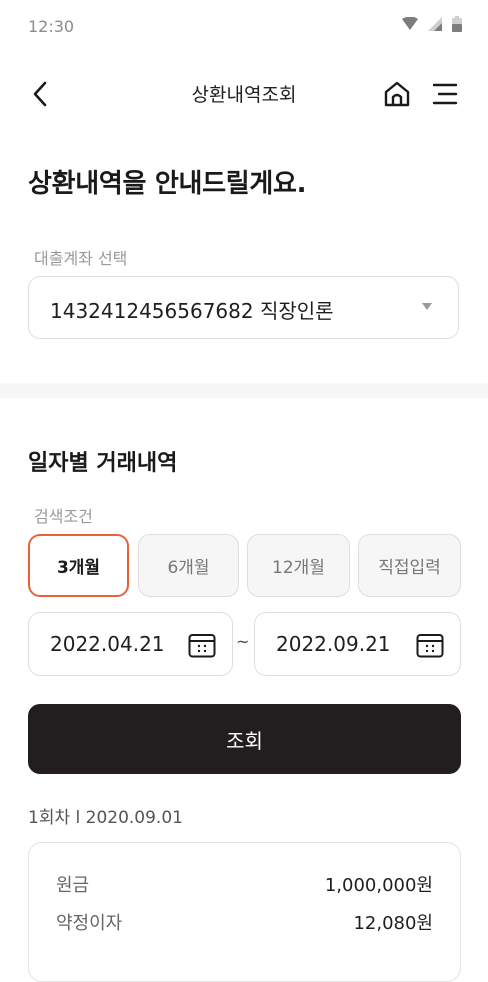  I want to click on status-time: 12:30, so click(51, 26).